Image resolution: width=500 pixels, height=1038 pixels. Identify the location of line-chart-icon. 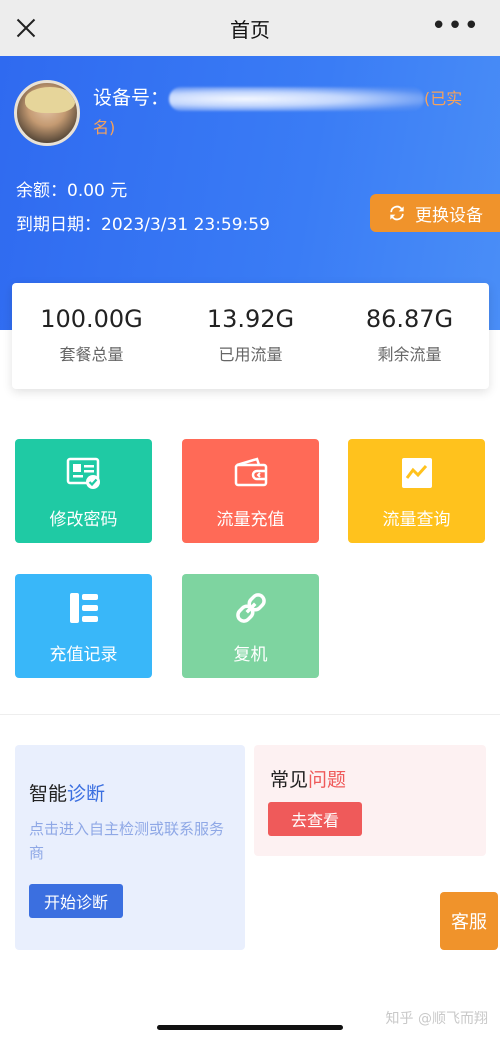
(416, 473).